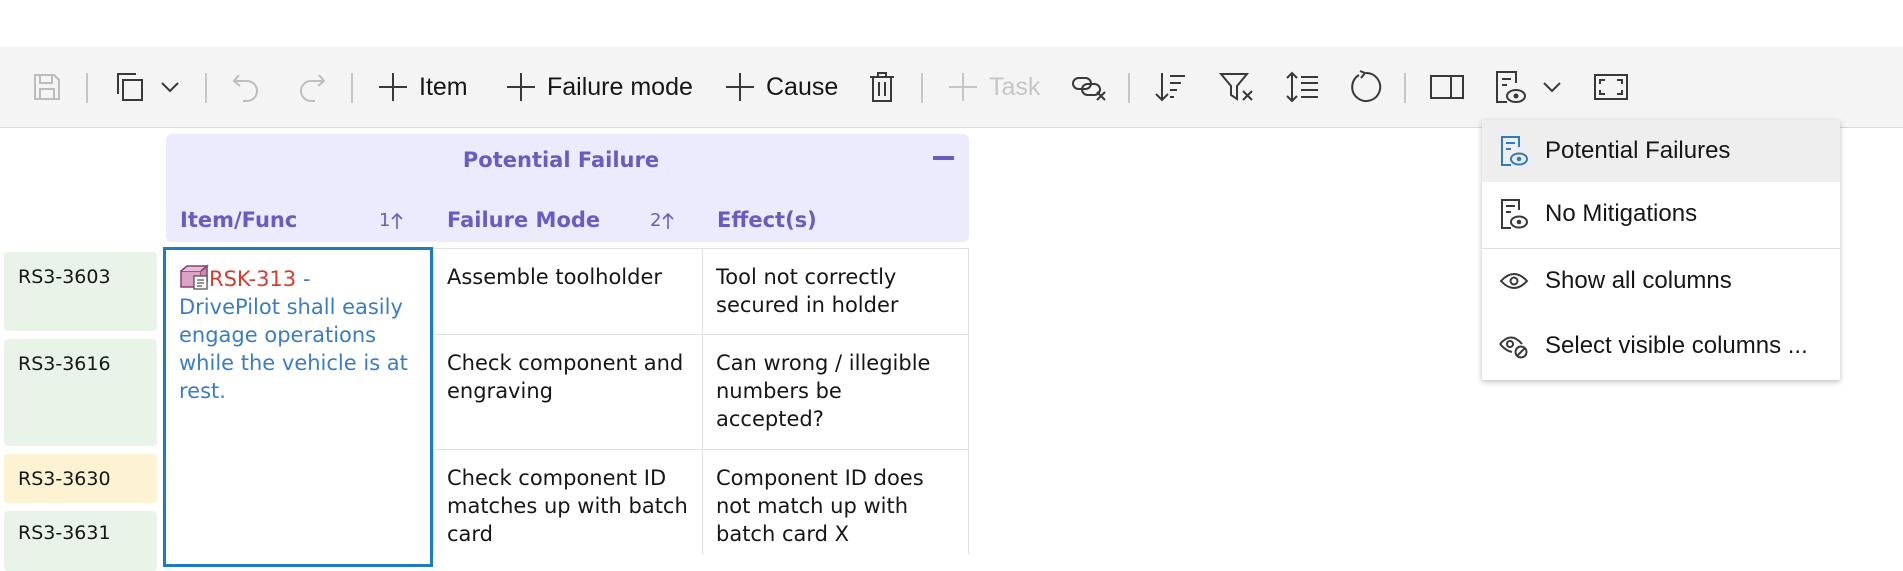  Describe the element at coordinates (806, 277) in the screenshot. I see `cell-text-line: Tool not correctly` at that location.